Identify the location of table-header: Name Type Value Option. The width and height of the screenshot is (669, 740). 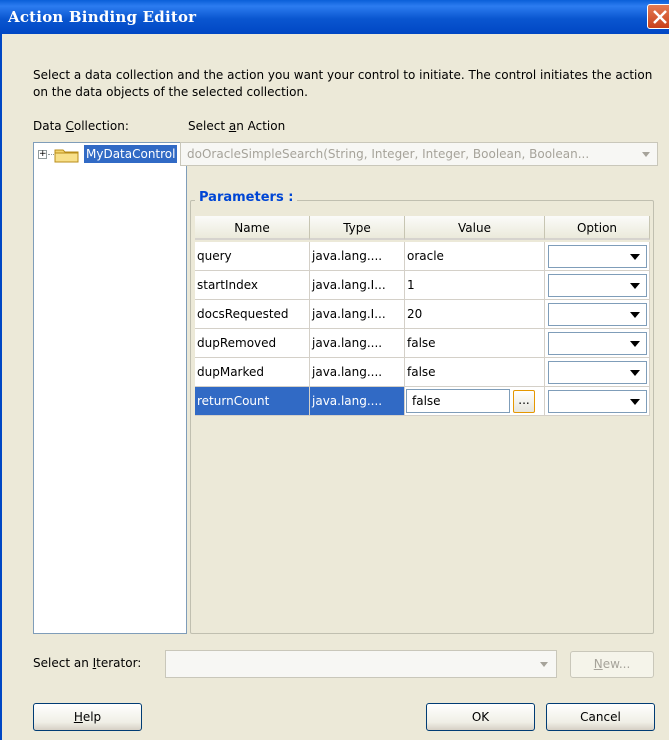
(422, 228).